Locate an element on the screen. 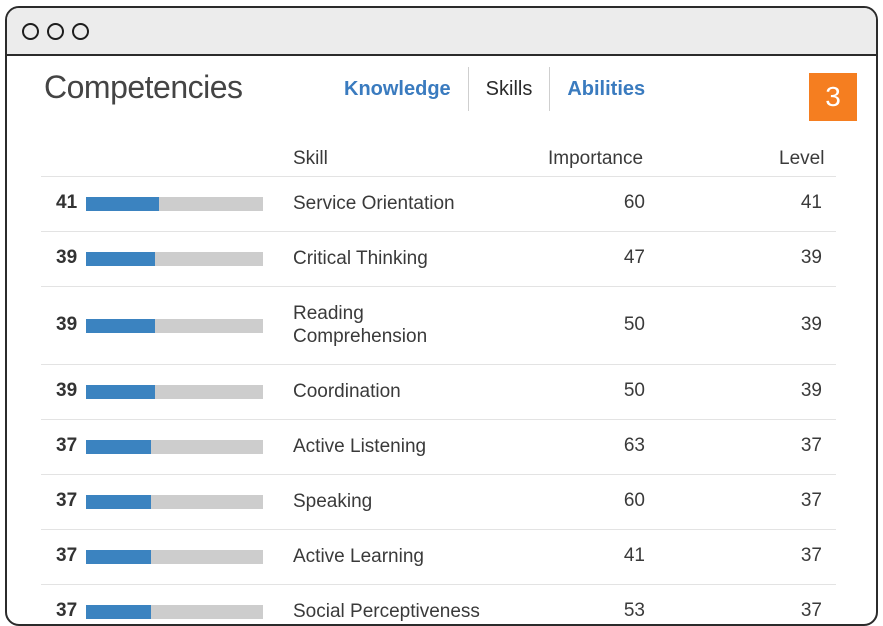 The width and height of the screenshot is (883, 626). step-number-badge: 3 is located at coordinates (833, 97).